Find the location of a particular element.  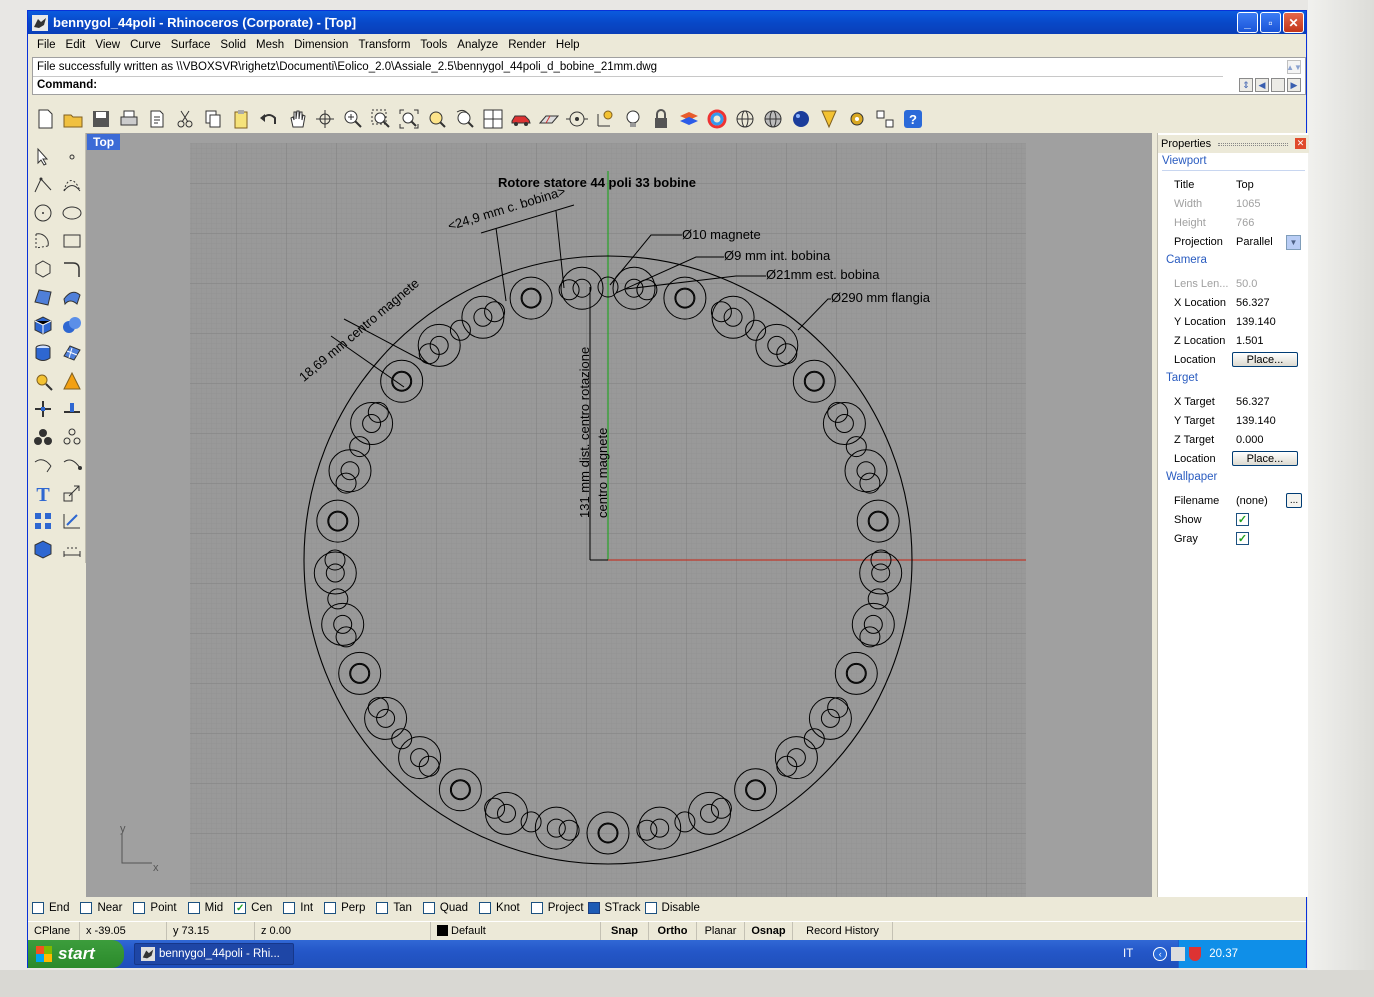

z-target-field: 0.000 is located at coordinates (1267, 439).